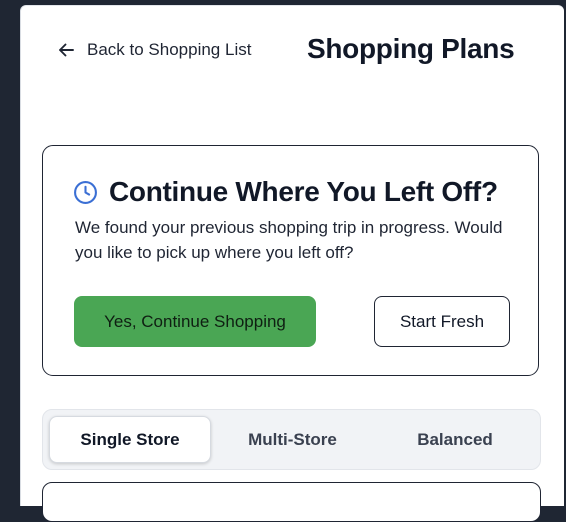 Image resolution: width=566 pixels, height=522 pixels. I want to click on resume-card-title: Continue Where You Left Off?, so click(303, 191).